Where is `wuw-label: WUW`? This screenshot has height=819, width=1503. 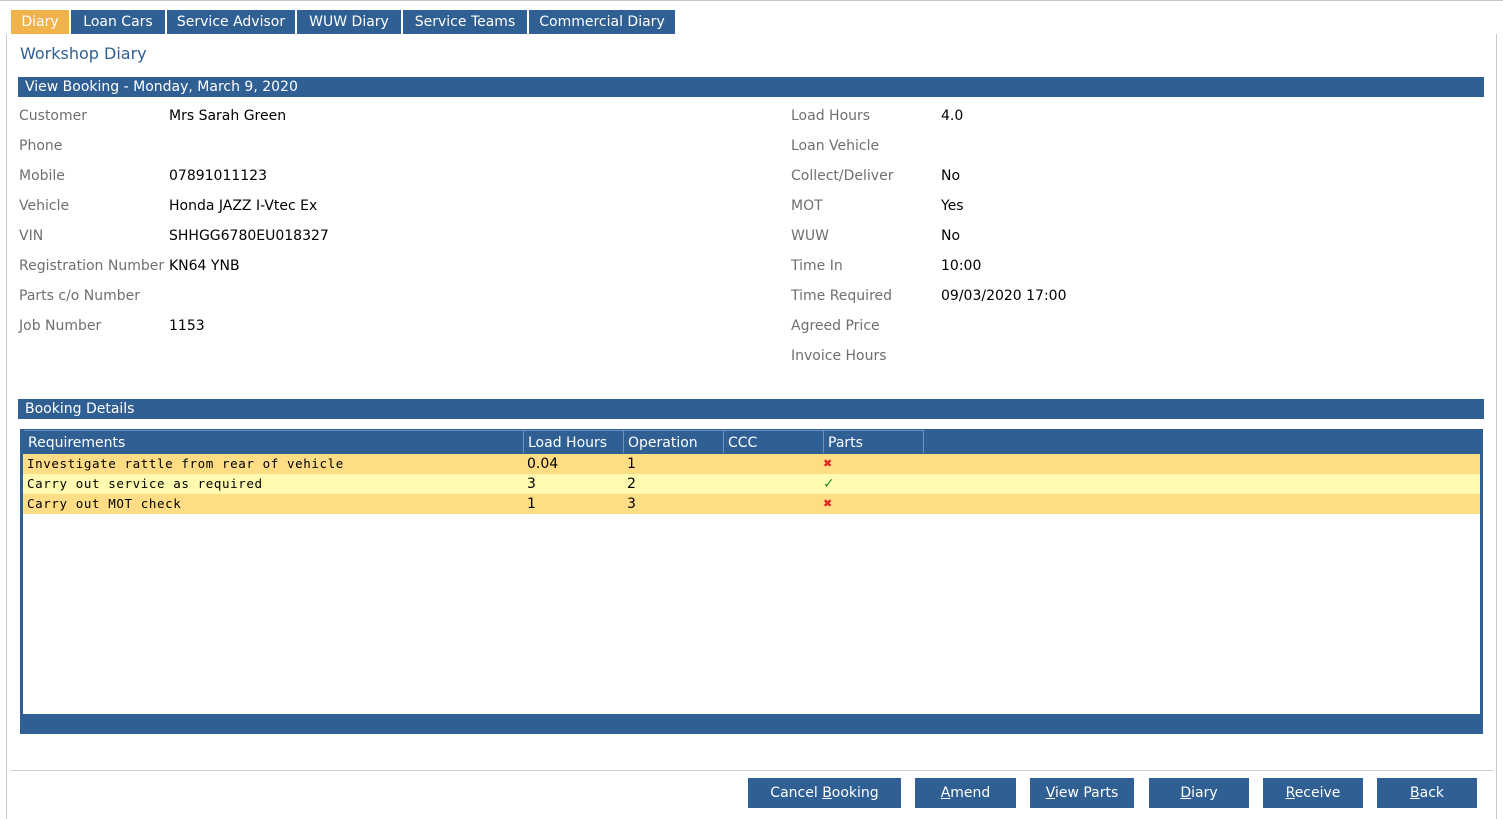 wuw-label: WUW is located at coordinates (810, 236).